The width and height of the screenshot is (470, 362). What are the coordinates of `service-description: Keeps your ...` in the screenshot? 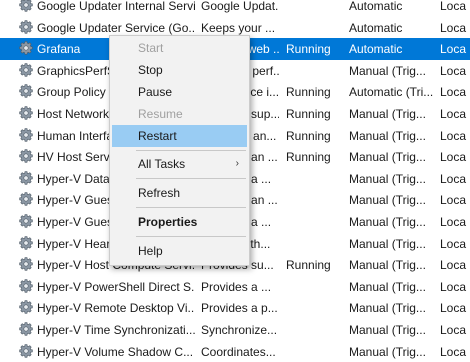 It's located at (240, 28).